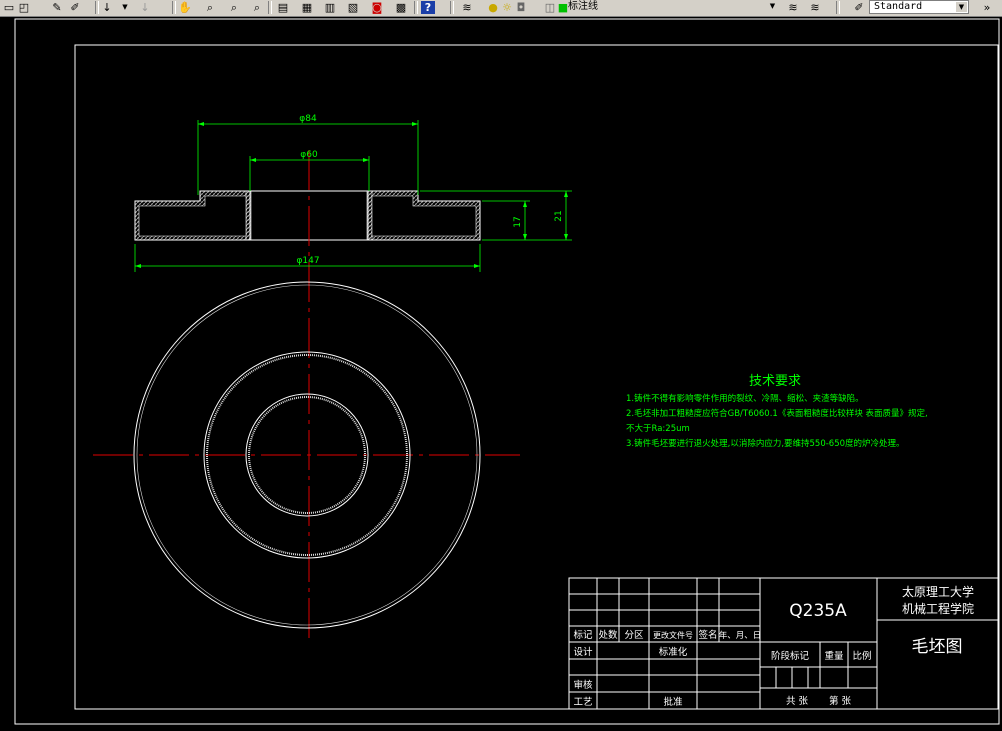  I want to click on text-style-icon: ✐, so click(859, 7).